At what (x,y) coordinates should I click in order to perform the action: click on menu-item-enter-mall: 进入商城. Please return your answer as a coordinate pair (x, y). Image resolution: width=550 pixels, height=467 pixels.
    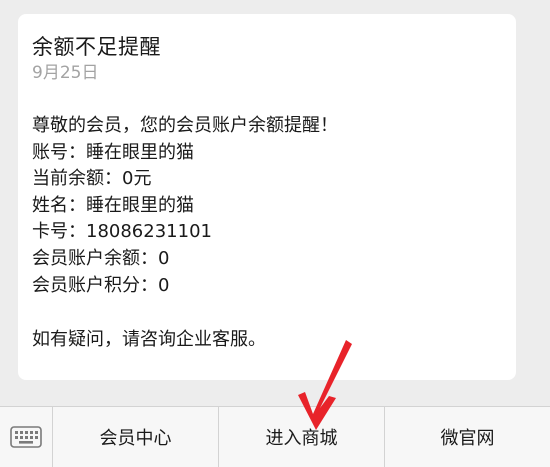
    Looking at the image, I should click on (302, 437).